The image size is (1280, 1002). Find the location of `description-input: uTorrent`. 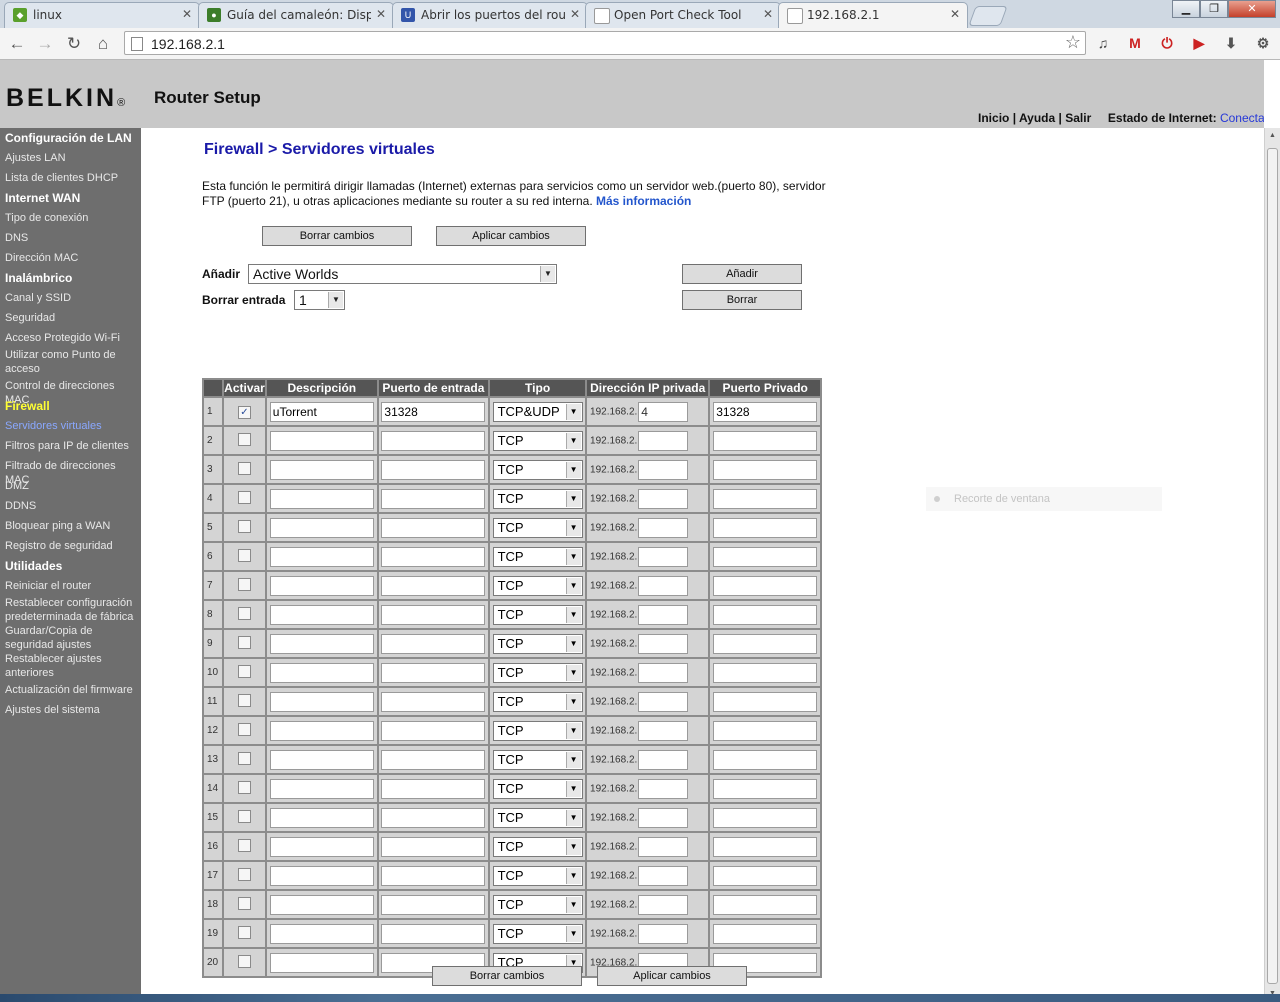

description-input: uTorrent is located at coordinates (321, 411).